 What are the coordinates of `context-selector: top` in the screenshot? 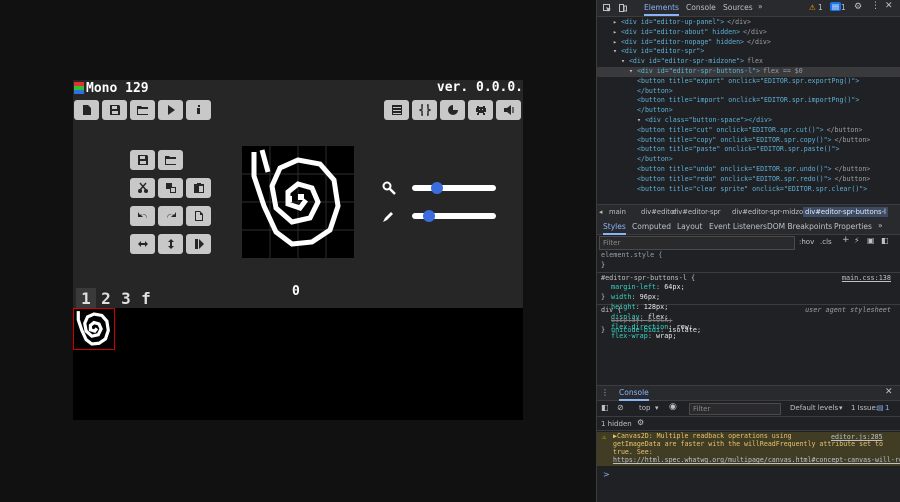 It's located at (644, 408).